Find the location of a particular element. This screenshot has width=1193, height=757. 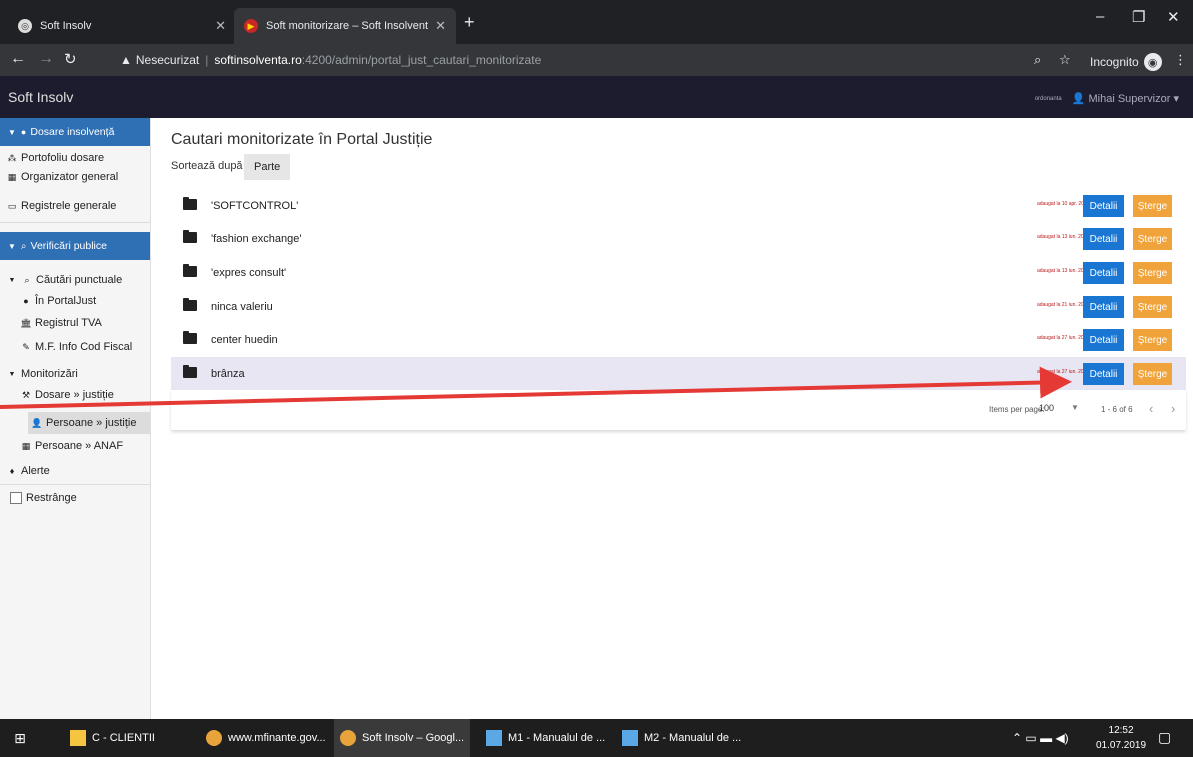

tab-title: Soft monitorizare – Soft Insolvent is located at coordinates (347, 26).